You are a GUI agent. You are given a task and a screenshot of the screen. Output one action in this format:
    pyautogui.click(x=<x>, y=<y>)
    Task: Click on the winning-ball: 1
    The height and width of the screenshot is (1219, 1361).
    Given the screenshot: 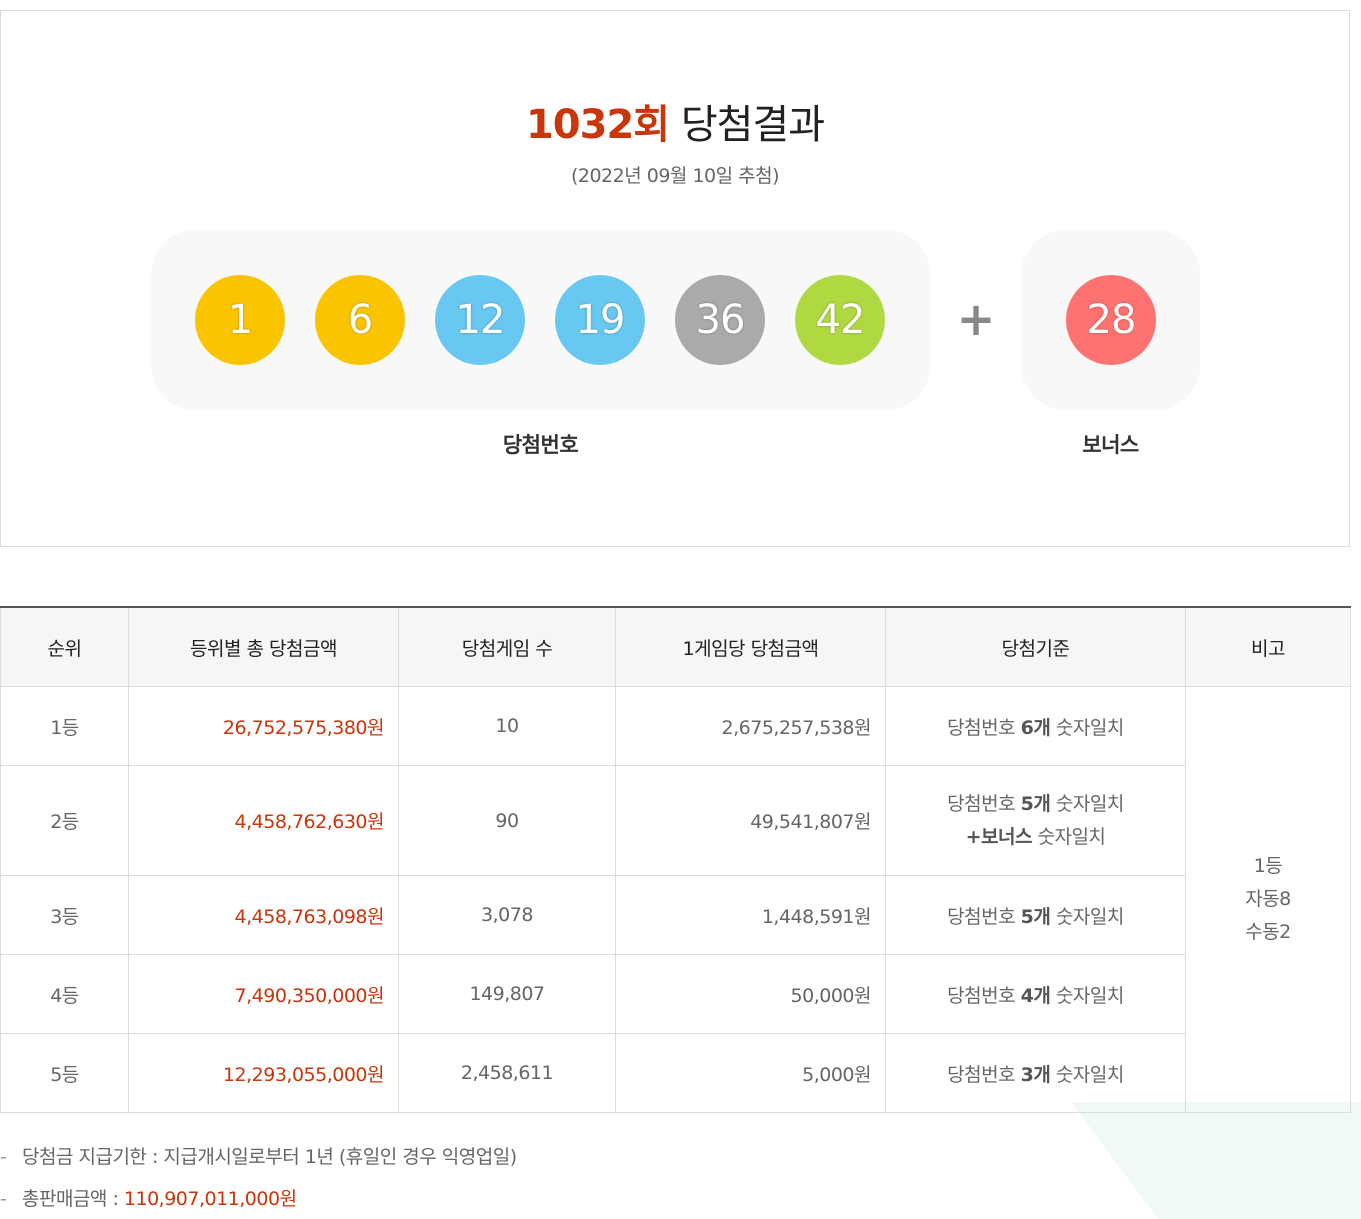 What is the action you would take?
    pyautogui.click(x=240, y=320)
    